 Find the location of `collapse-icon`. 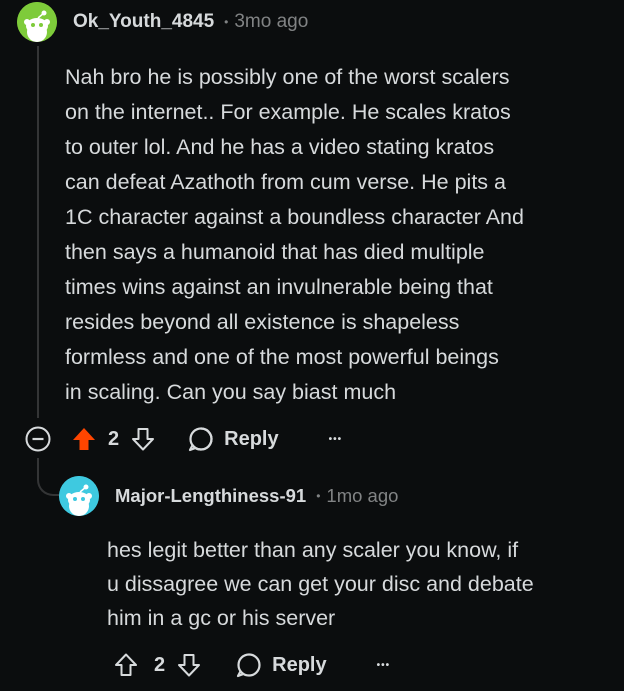

collapse-icon is located at coordinates (38, 439).